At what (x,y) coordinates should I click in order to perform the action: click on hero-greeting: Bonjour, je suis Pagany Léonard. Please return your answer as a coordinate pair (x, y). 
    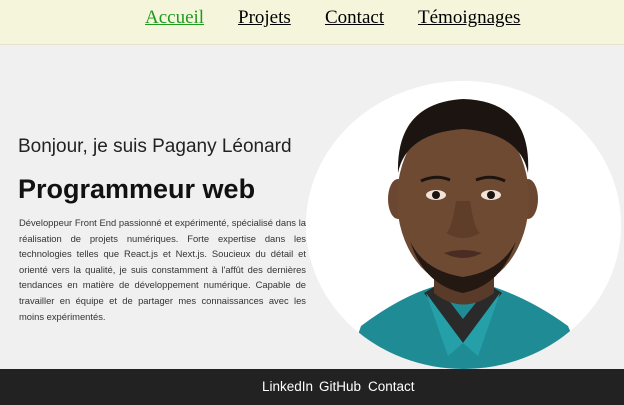
    Looking at the image, I should click on (155, 146).